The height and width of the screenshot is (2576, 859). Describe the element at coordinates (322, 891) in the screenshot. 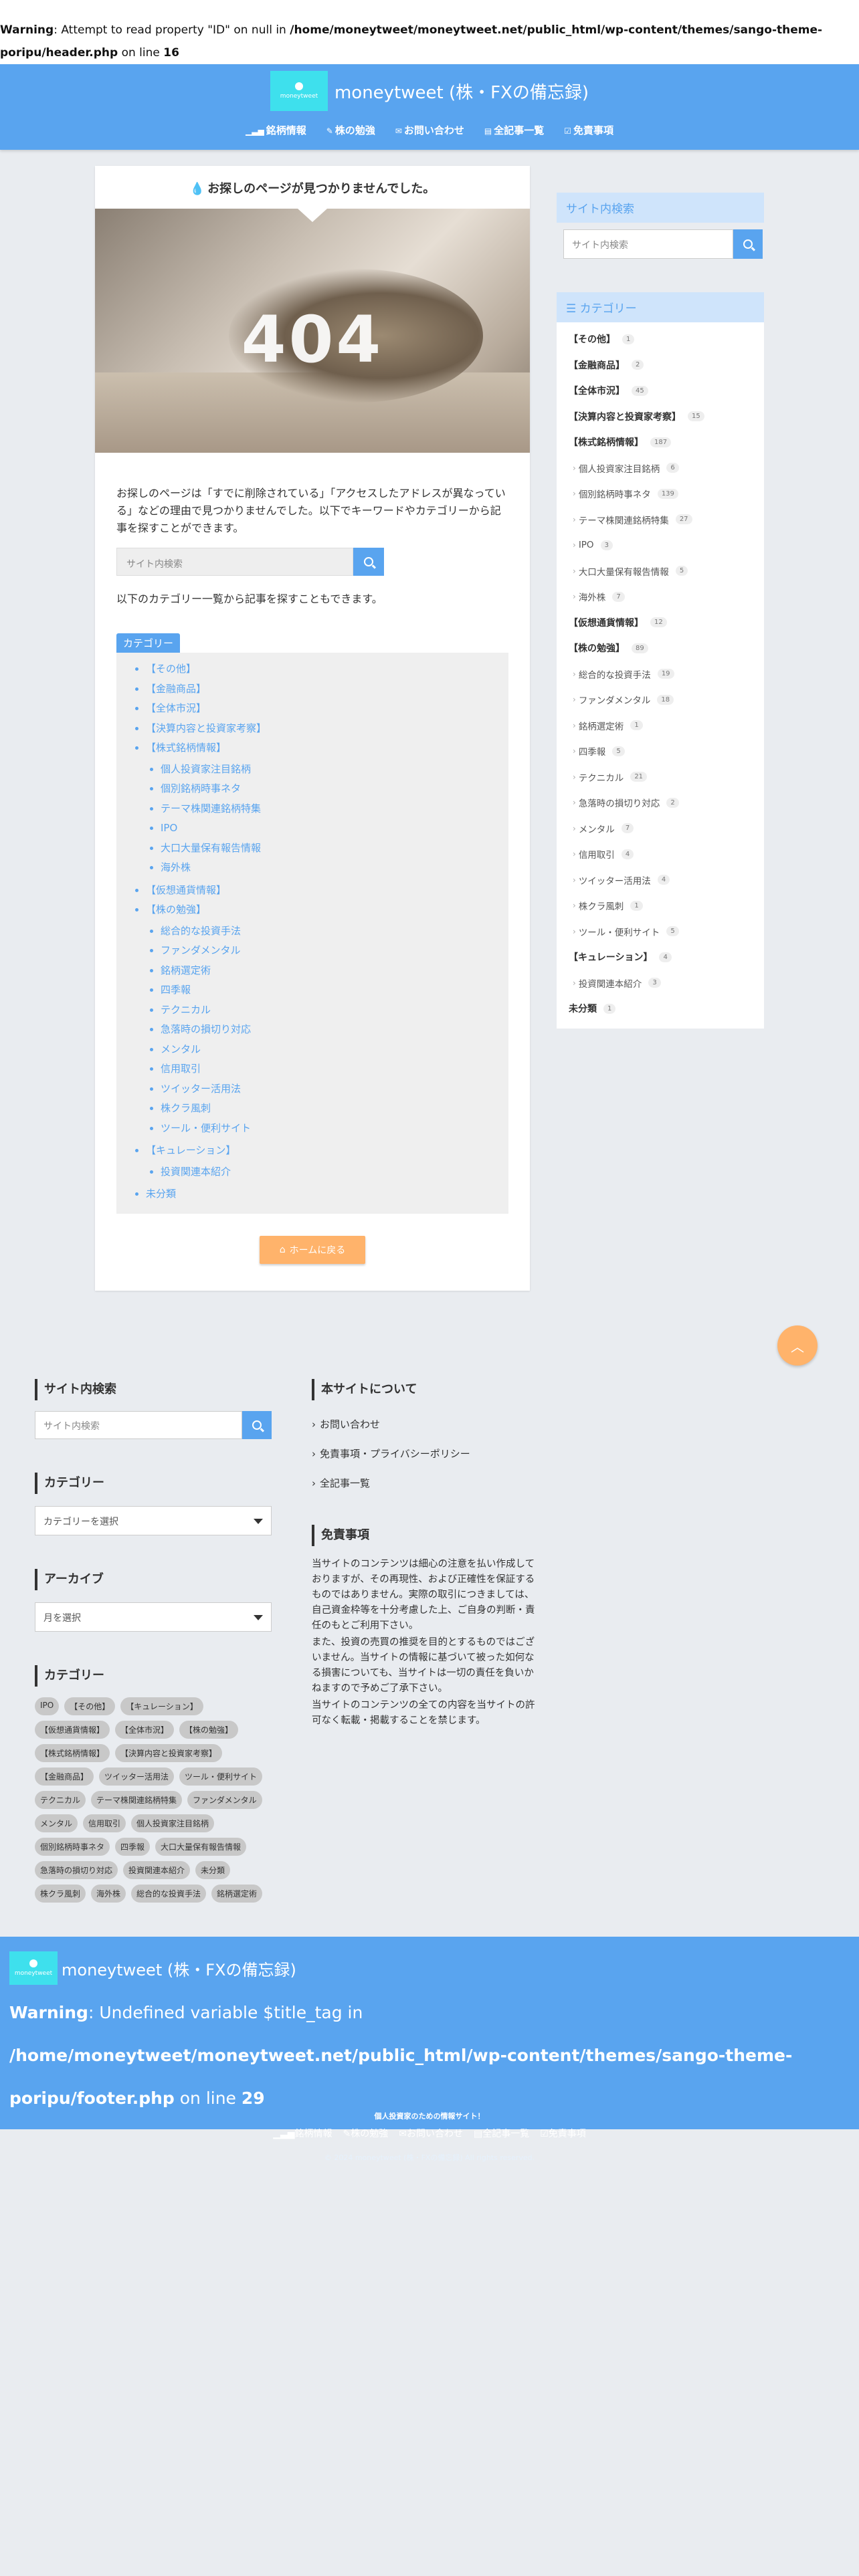

I see `category-item: 【仮想通貨情報】` at that location.